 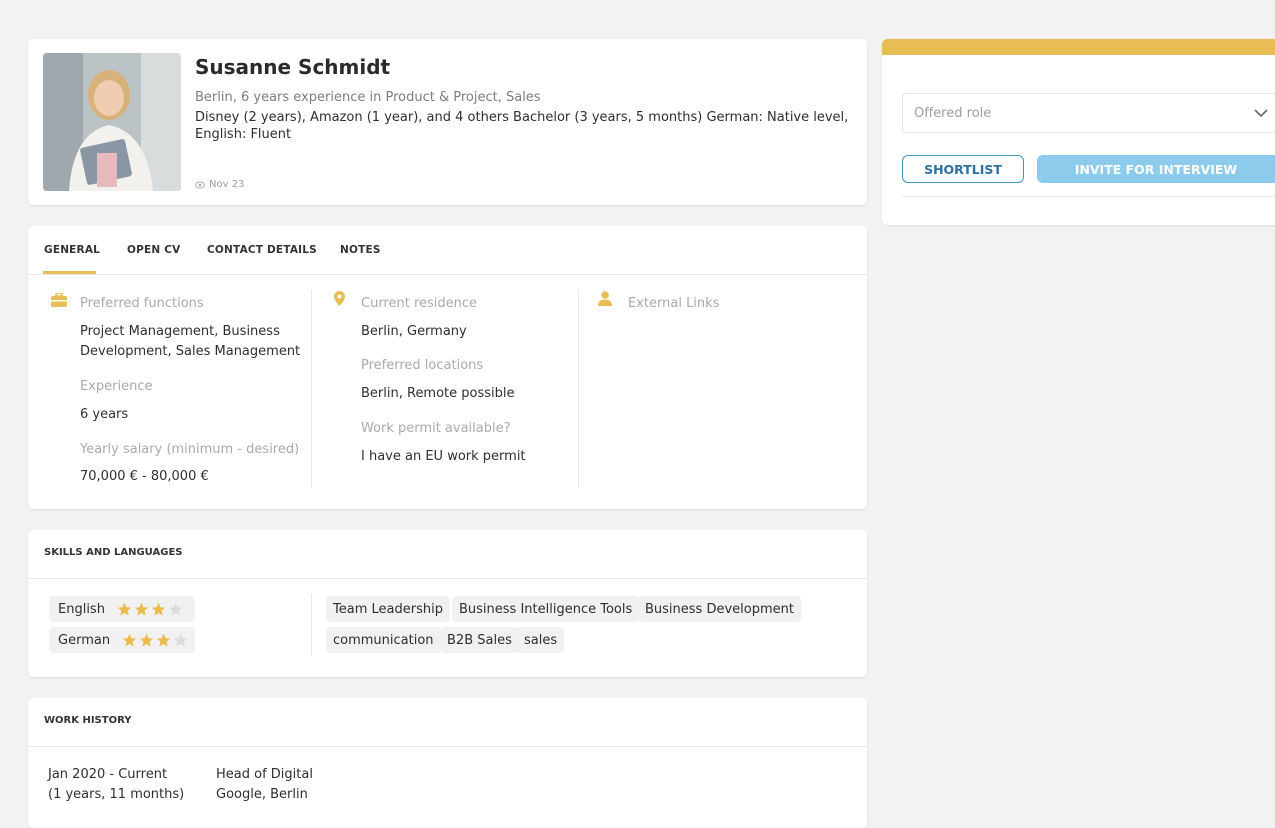 I want to click on person-icon, so click(x=605, y=298).